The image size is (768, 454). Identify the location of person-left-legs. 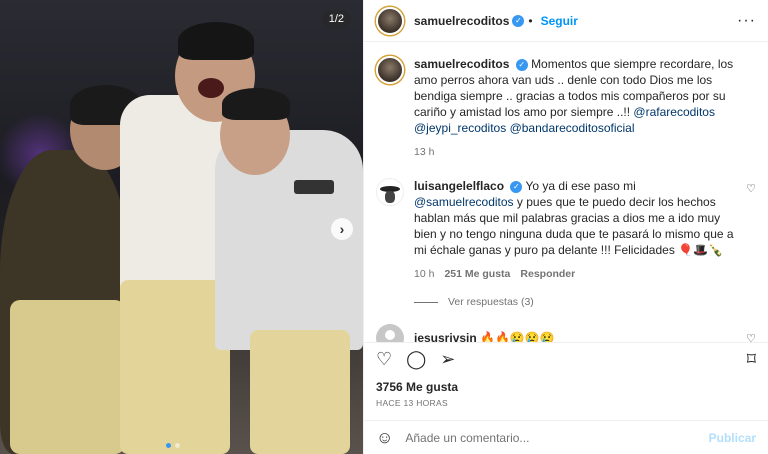
(67, 377).